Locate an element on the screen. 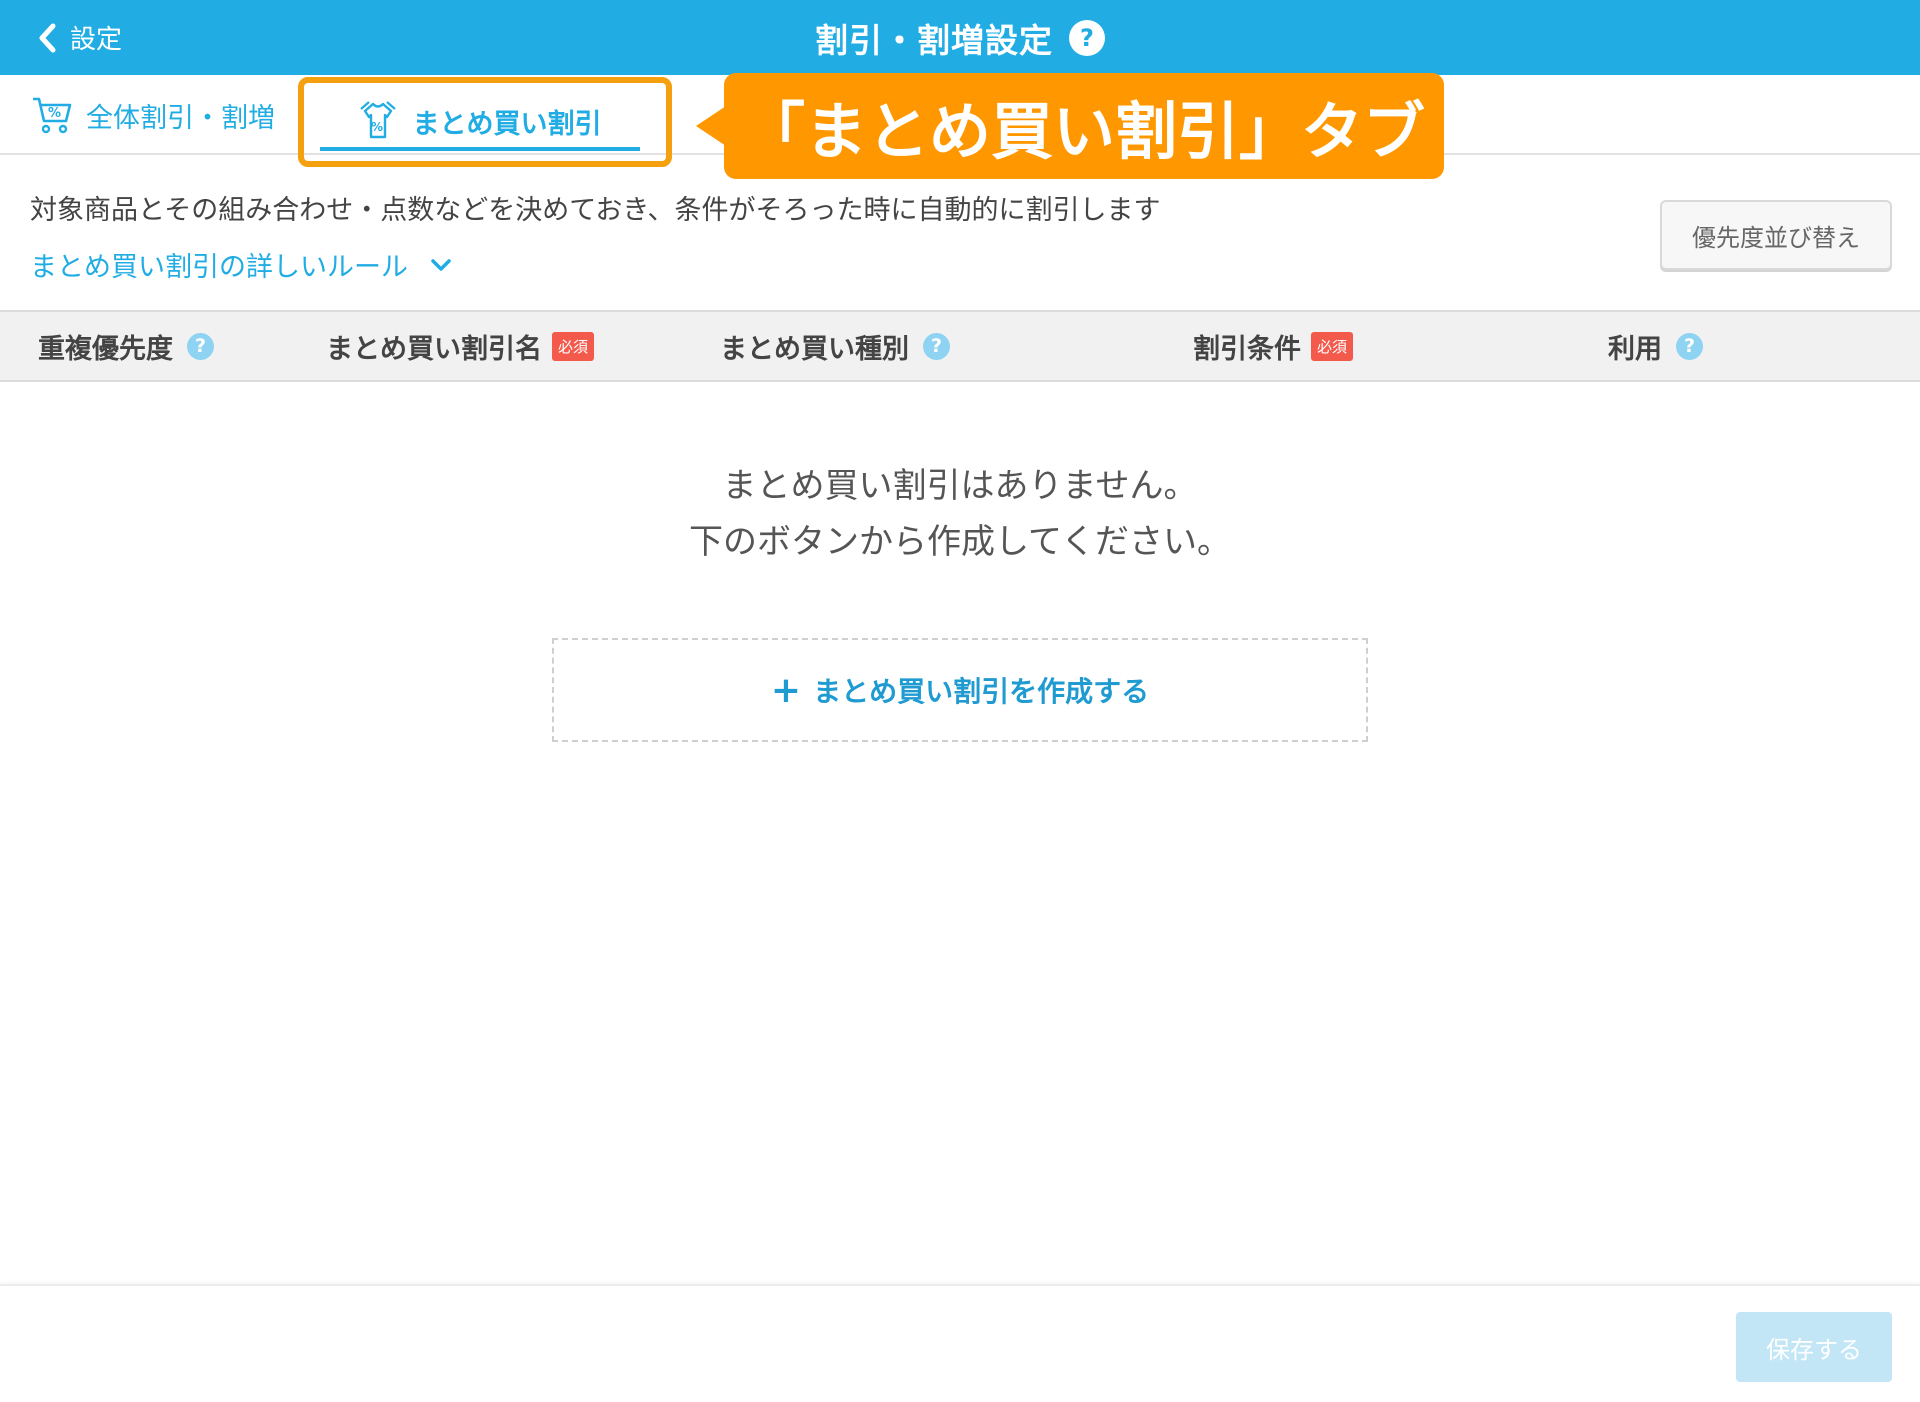 Image resolution: width=1920 pixels, height=1402 pixels. create-bulk-discount-button: + まとめ買い割引を作成する is located at coordinates (960, 690).